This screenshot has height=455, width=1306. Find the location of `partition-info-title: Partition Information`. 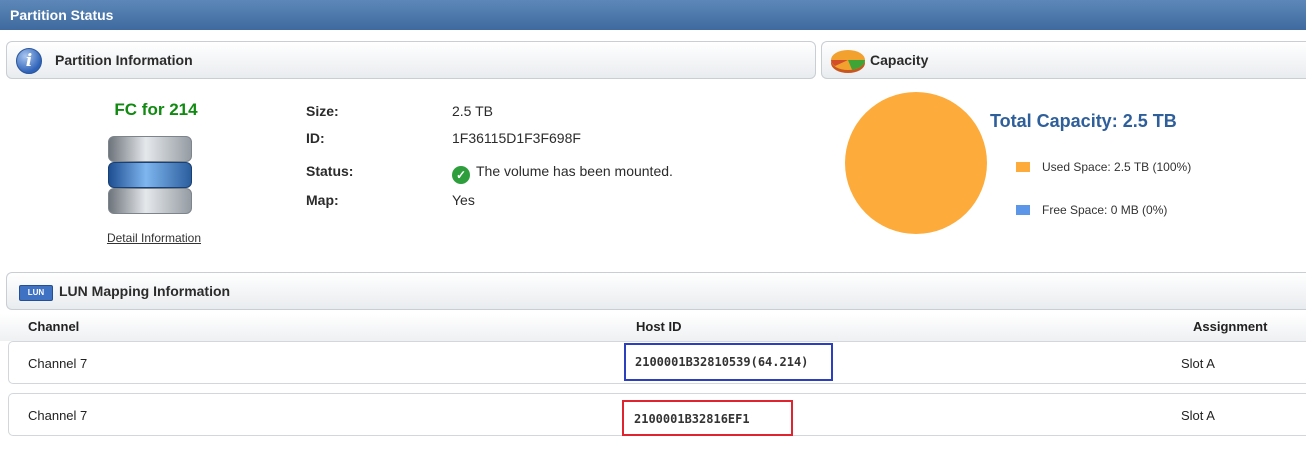

partition-info-title: Partition Information is located at coordinates (124, 60).